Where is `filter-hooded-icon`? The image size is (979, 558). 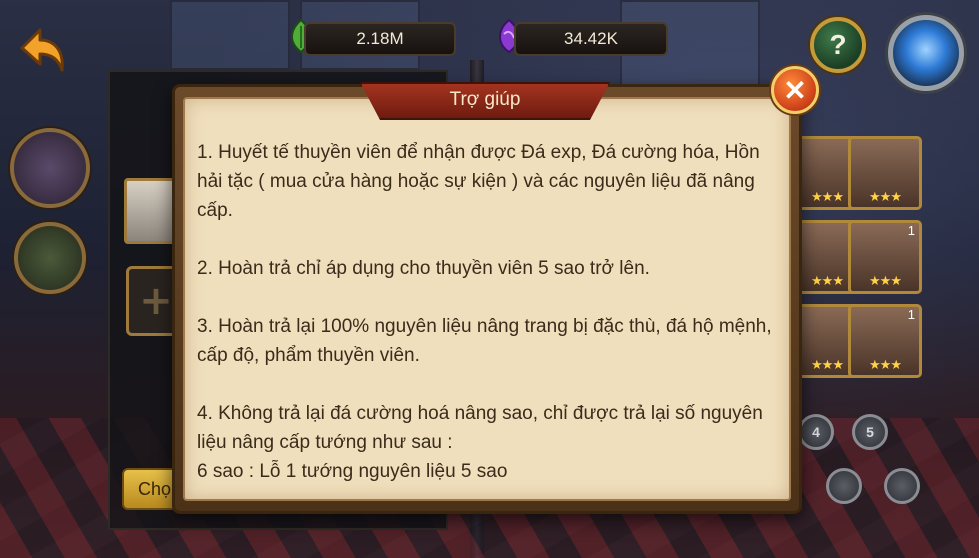 filter-hooded-icon is located at coordinates (902, 486).